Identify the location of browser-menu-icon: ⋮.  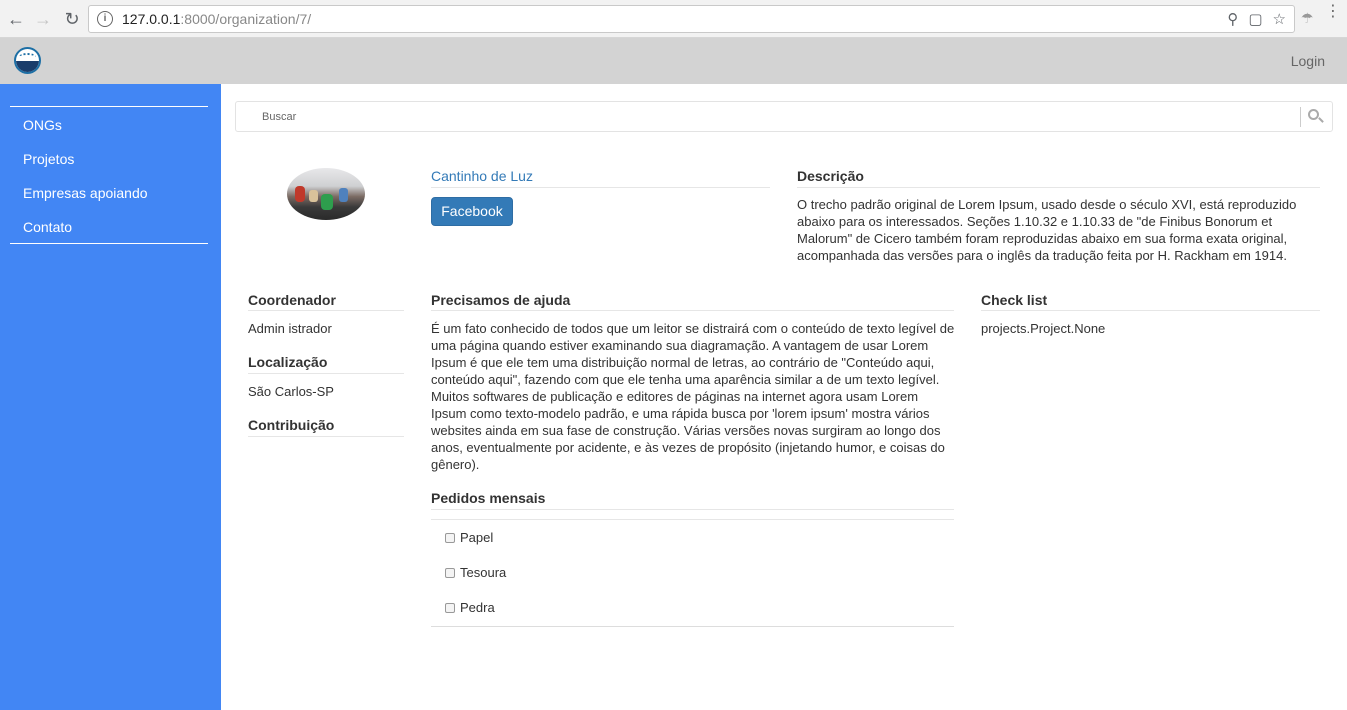
(1333, 12).